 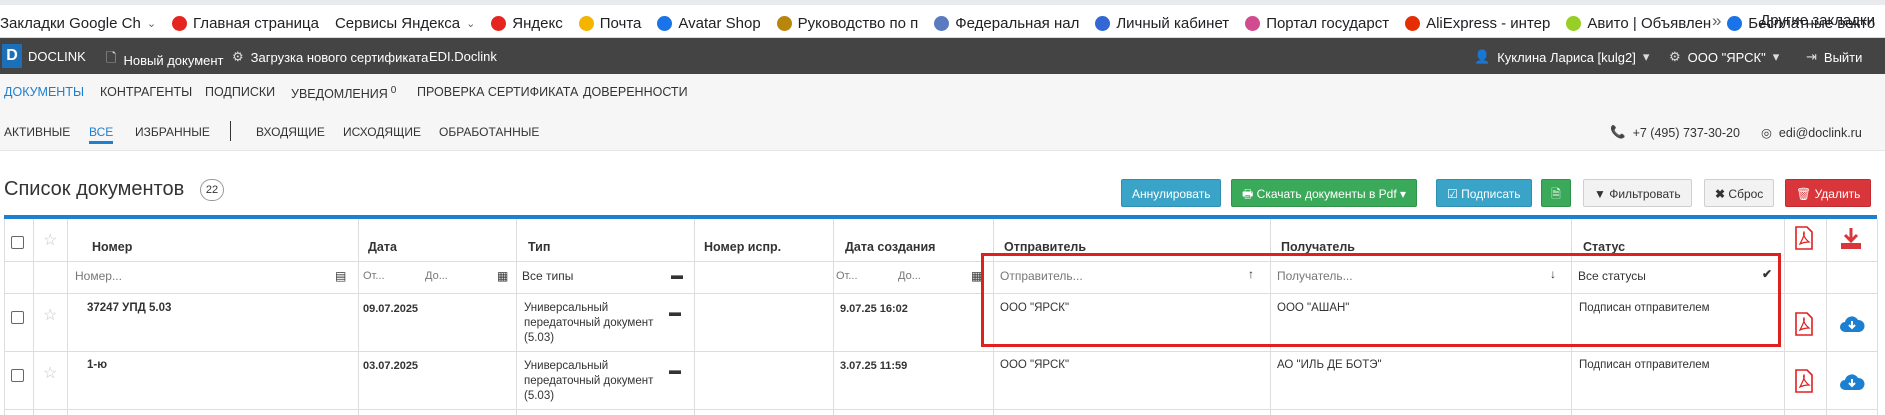 What do you see at coordinates (1484, 193) in the screenshot?
I see `sign-button: ☑ Подписать` at bounding box center [1484, 193].